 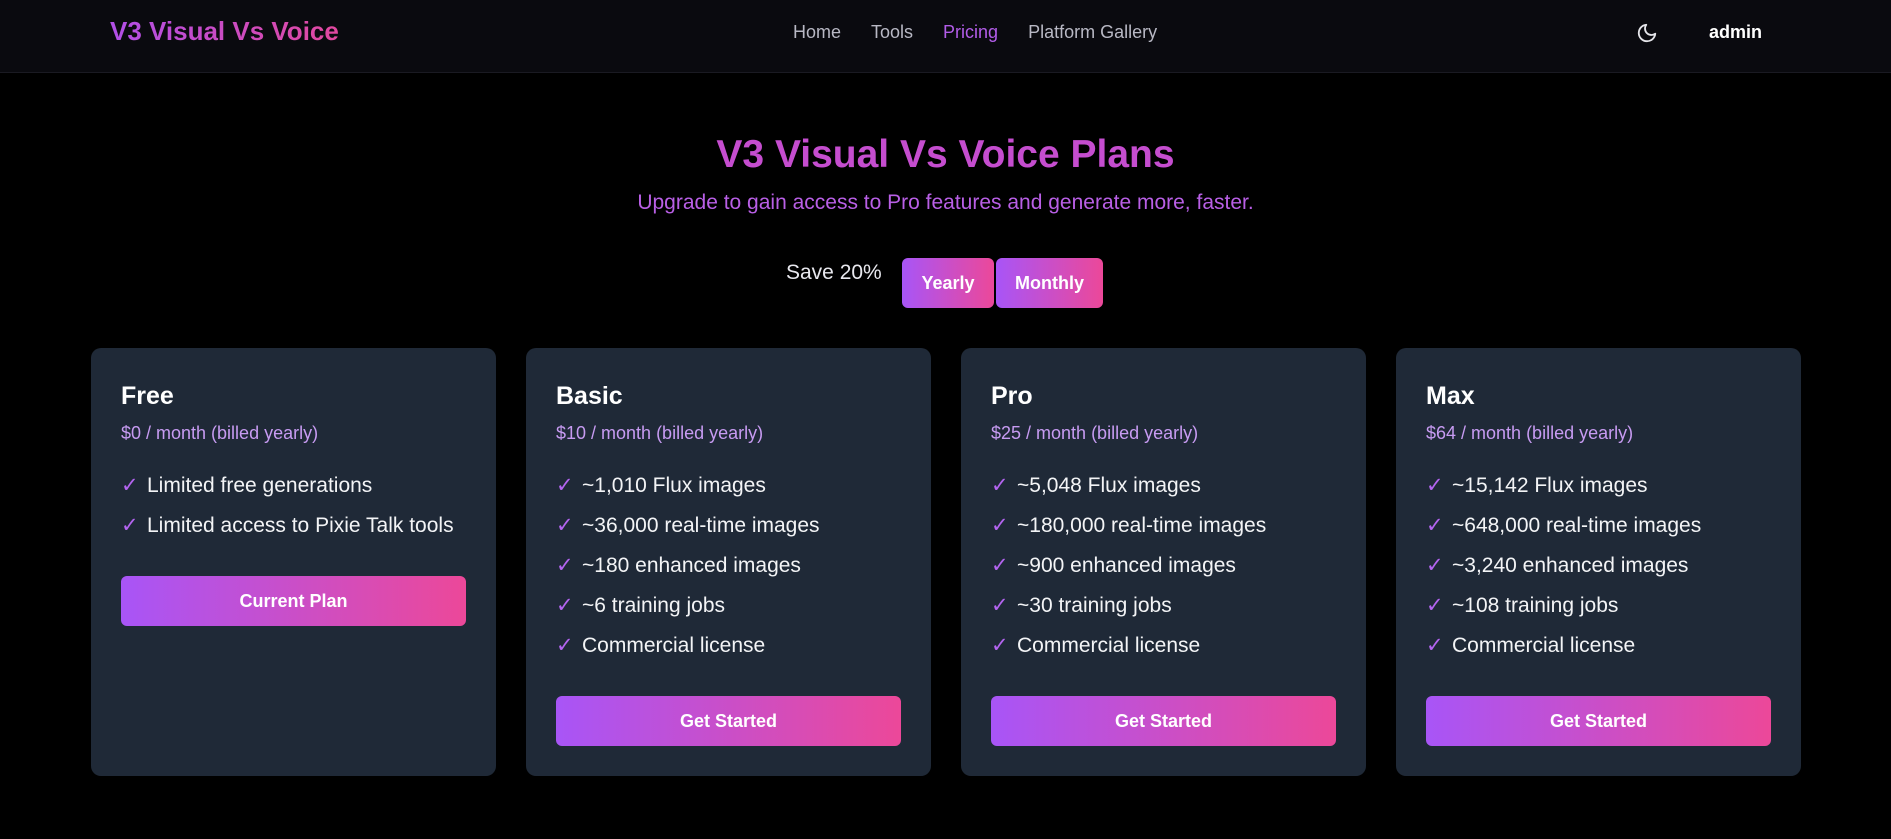 What do you see at coordinates (293, 601) in the screenshot?
I see `current-plan-button: Current Plan` at bounding box center [293, 601].